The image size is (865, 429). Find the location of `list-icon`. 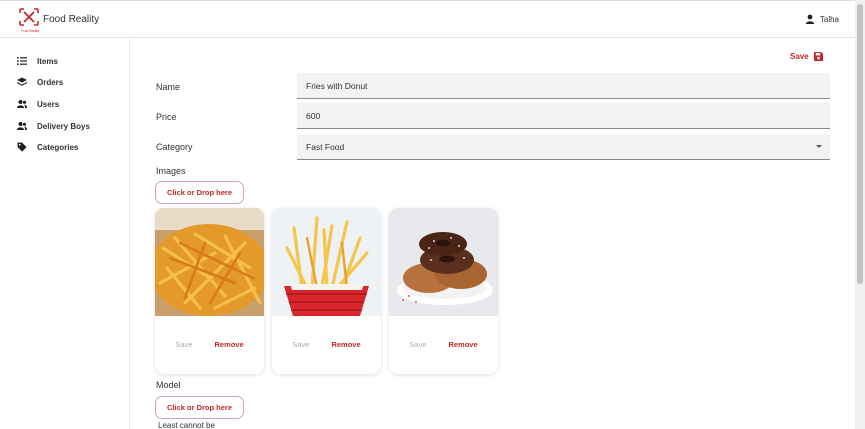

list-icon is located at coordinates (22, 61).